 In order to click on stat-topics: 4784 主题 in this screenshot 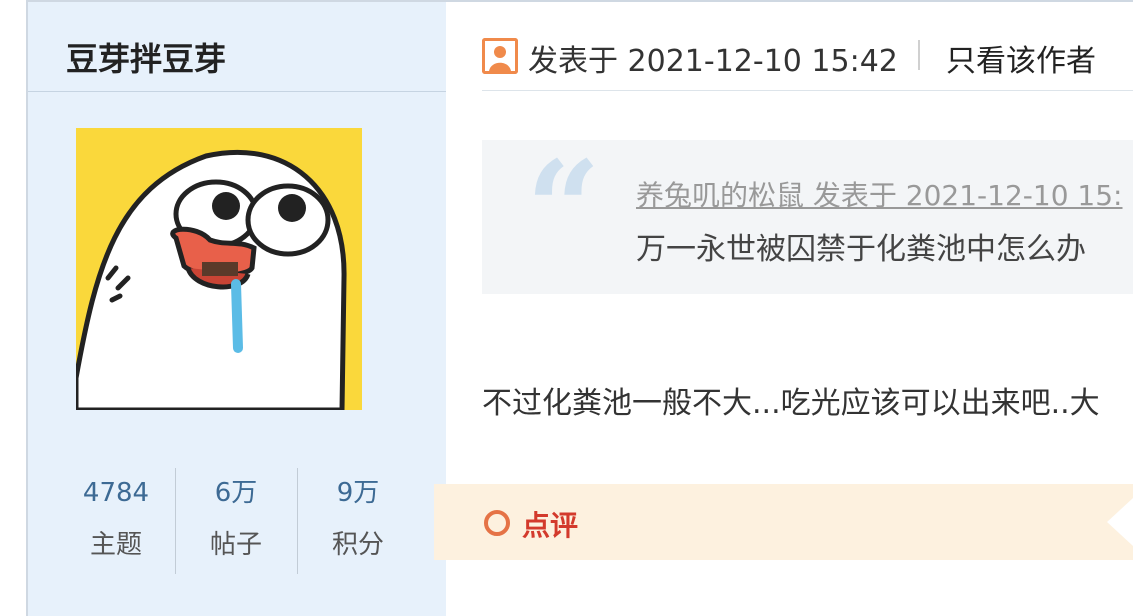, I will do `click(116, 521)`.